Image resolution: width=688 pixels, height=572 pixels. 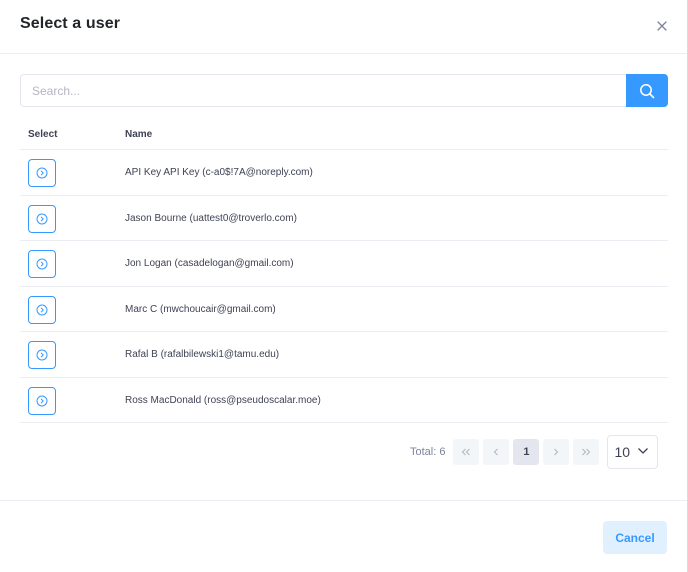 What do you see at coordinates (344, 173) in the screenshot?
I see `table-row: API Key API Key (c-a0$!7A@noreply.com)` at bounding box center [344, 173].